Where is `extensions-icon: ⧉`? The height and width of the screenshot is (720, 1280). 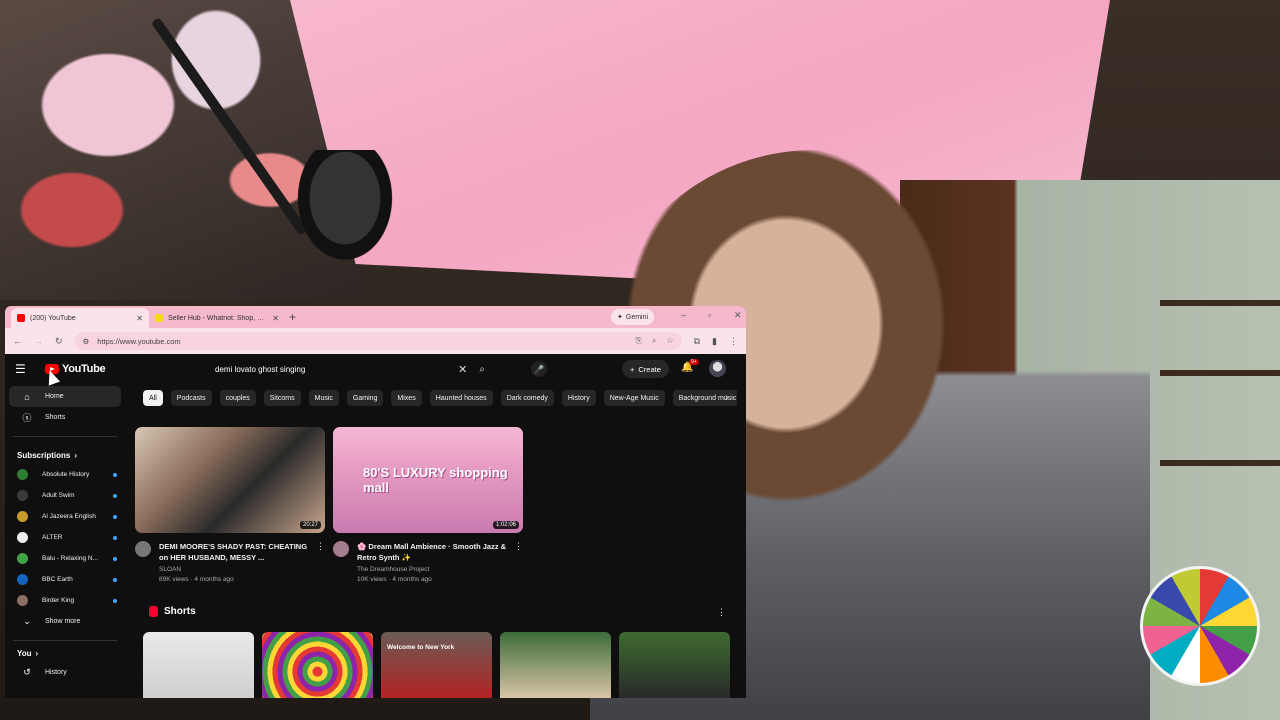 extensions-icon: ⧉ is located at coordinates (697, 341).